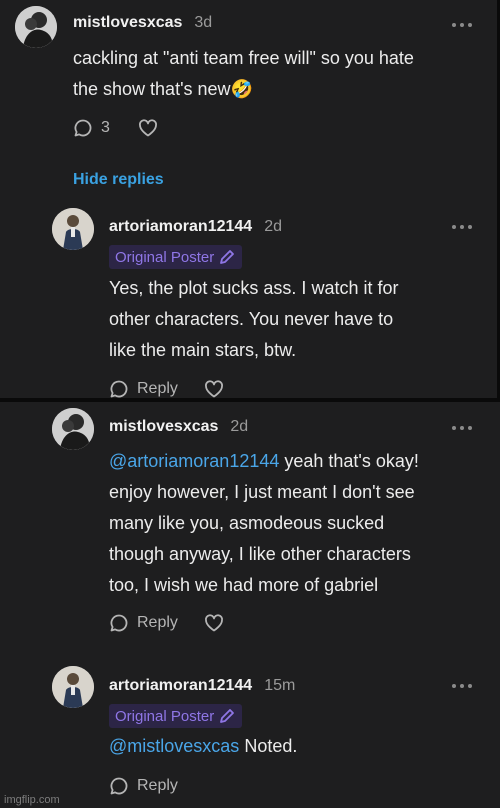 Image resolution: width=500 pixels, height=808 pixels. I want to click on reply-count: 3, so click(105, 127).